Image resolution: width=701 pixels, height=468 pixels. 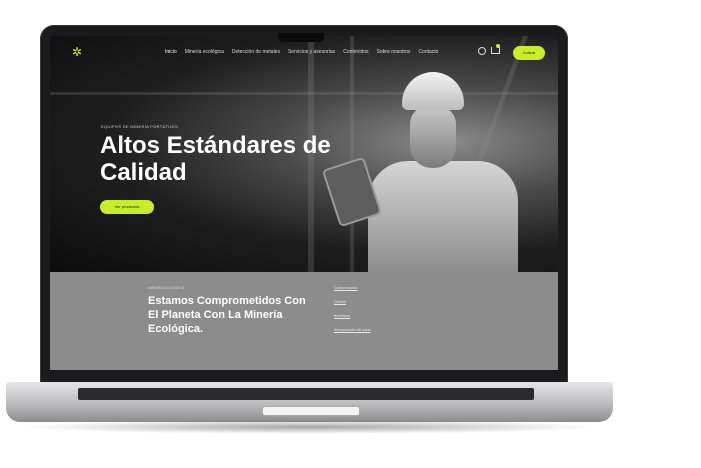 What do you see at coordinates (443, 216) in the screenshot?
I see `worker-figure` at bounding box center [443, 216].